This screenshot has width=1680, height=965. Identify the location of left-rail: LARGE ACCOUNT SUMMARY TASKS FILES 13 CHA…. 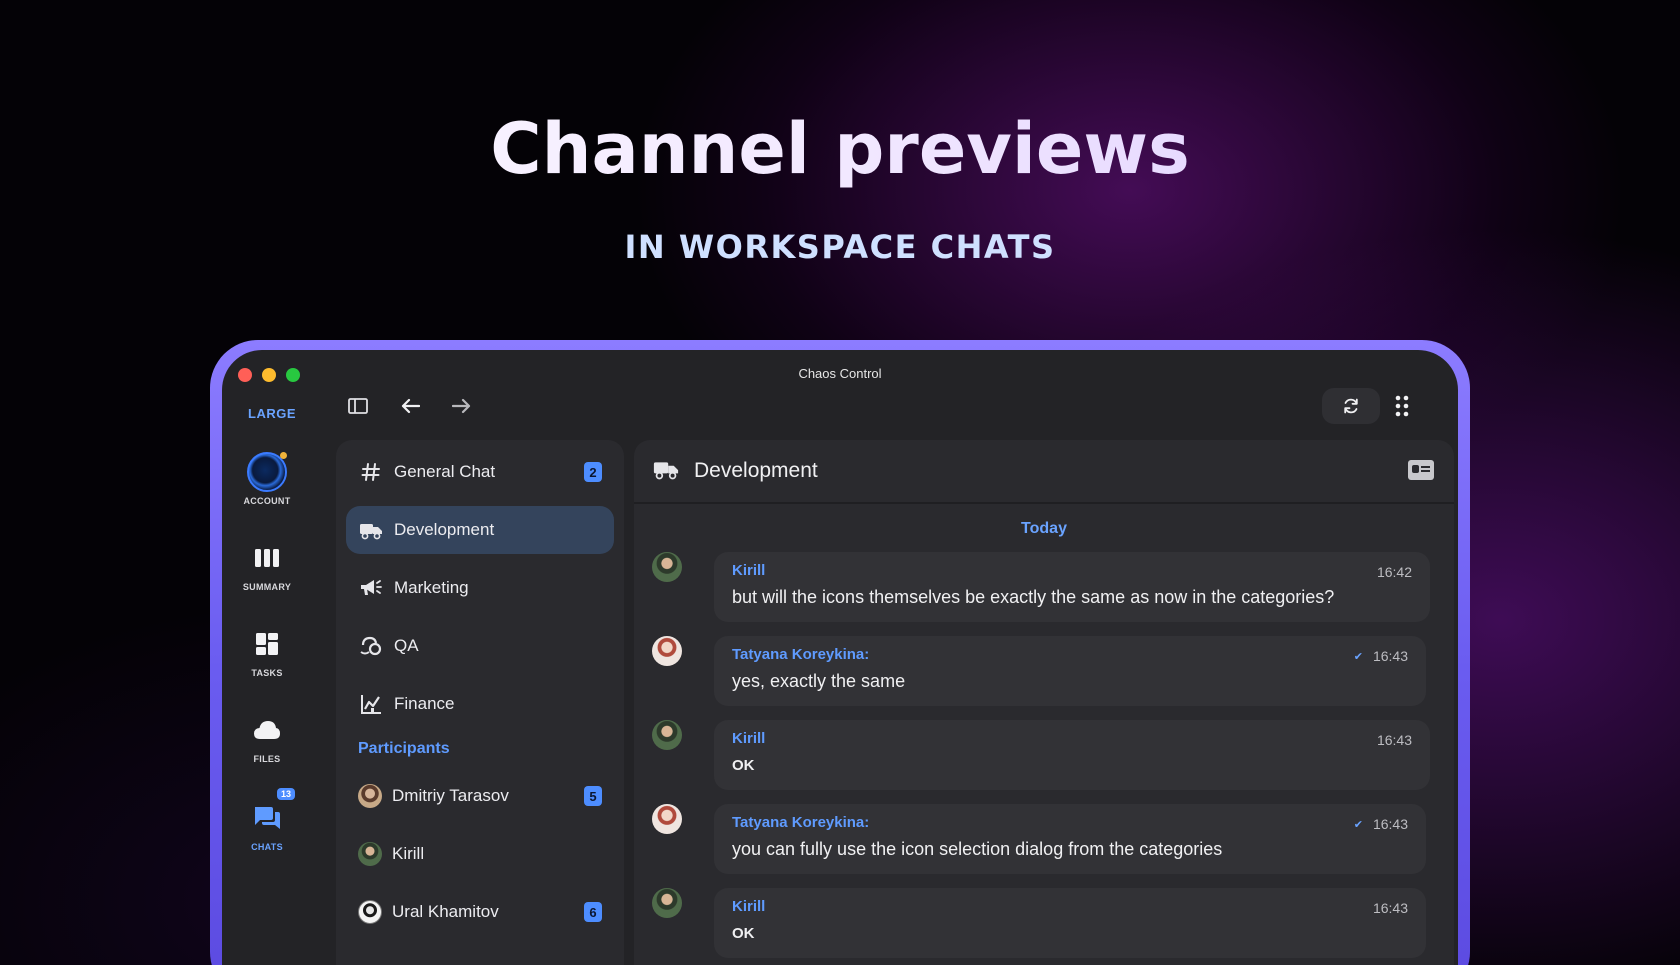
(267, 677).